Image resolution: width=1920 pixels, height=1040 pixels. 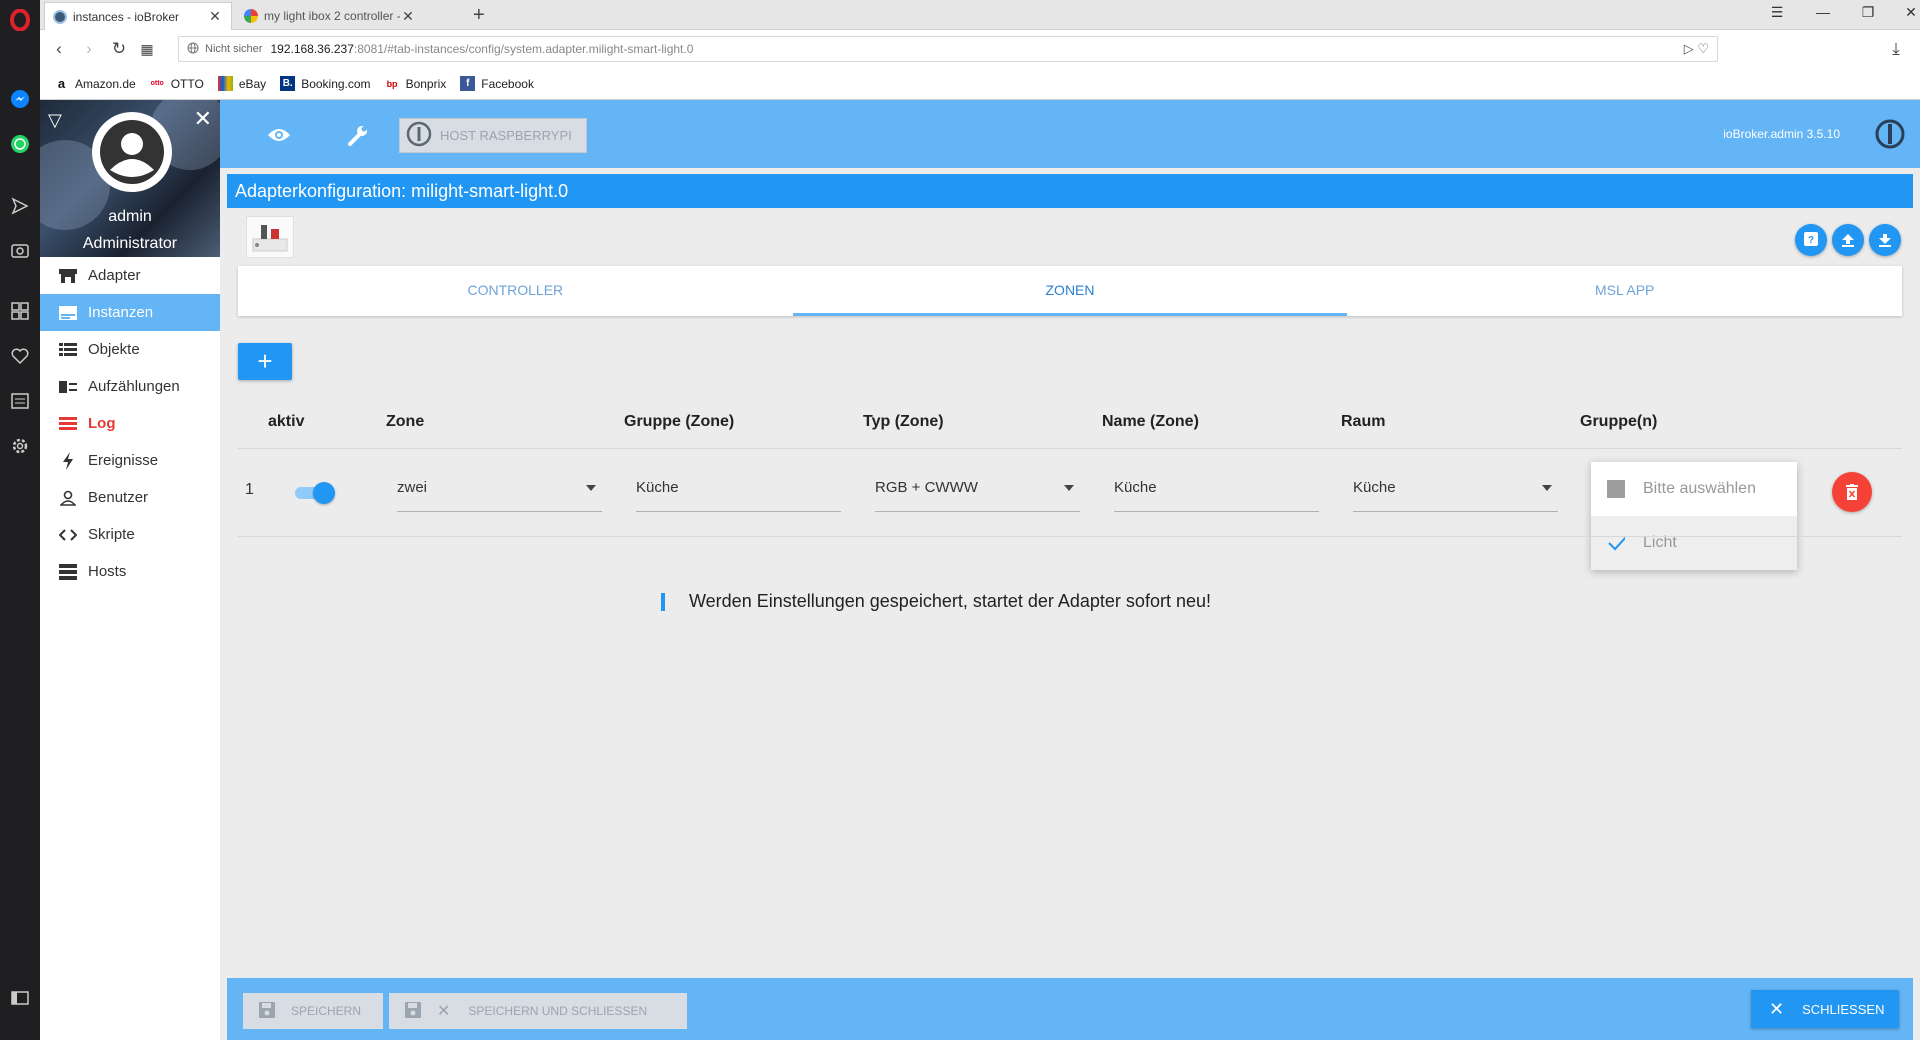 What do you see at coordinates (330, 16) in the screenshot?
I see `browser-tab-search: my light ibox 2 controller - ✕` at bounding box center [330, 16].